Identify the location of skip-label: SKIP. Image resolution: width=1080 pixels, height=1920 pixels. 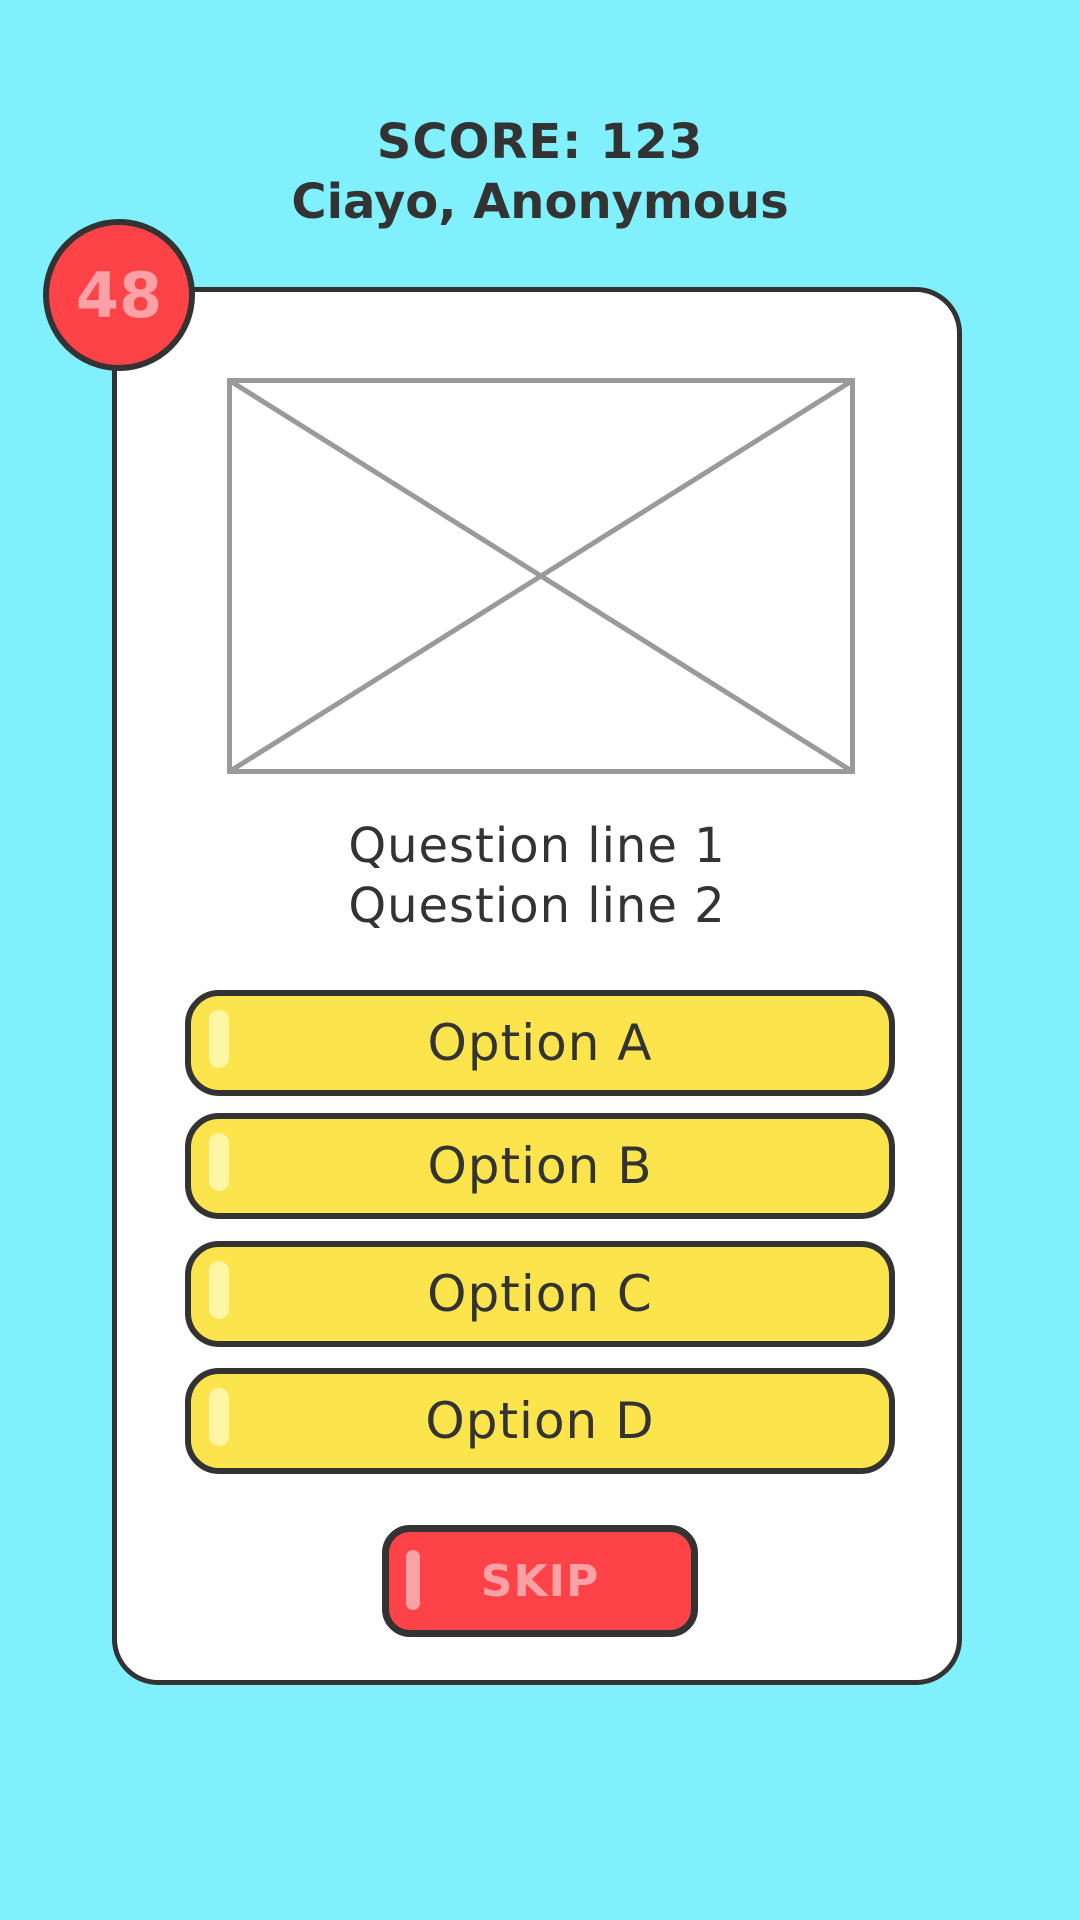
(540, 1581).